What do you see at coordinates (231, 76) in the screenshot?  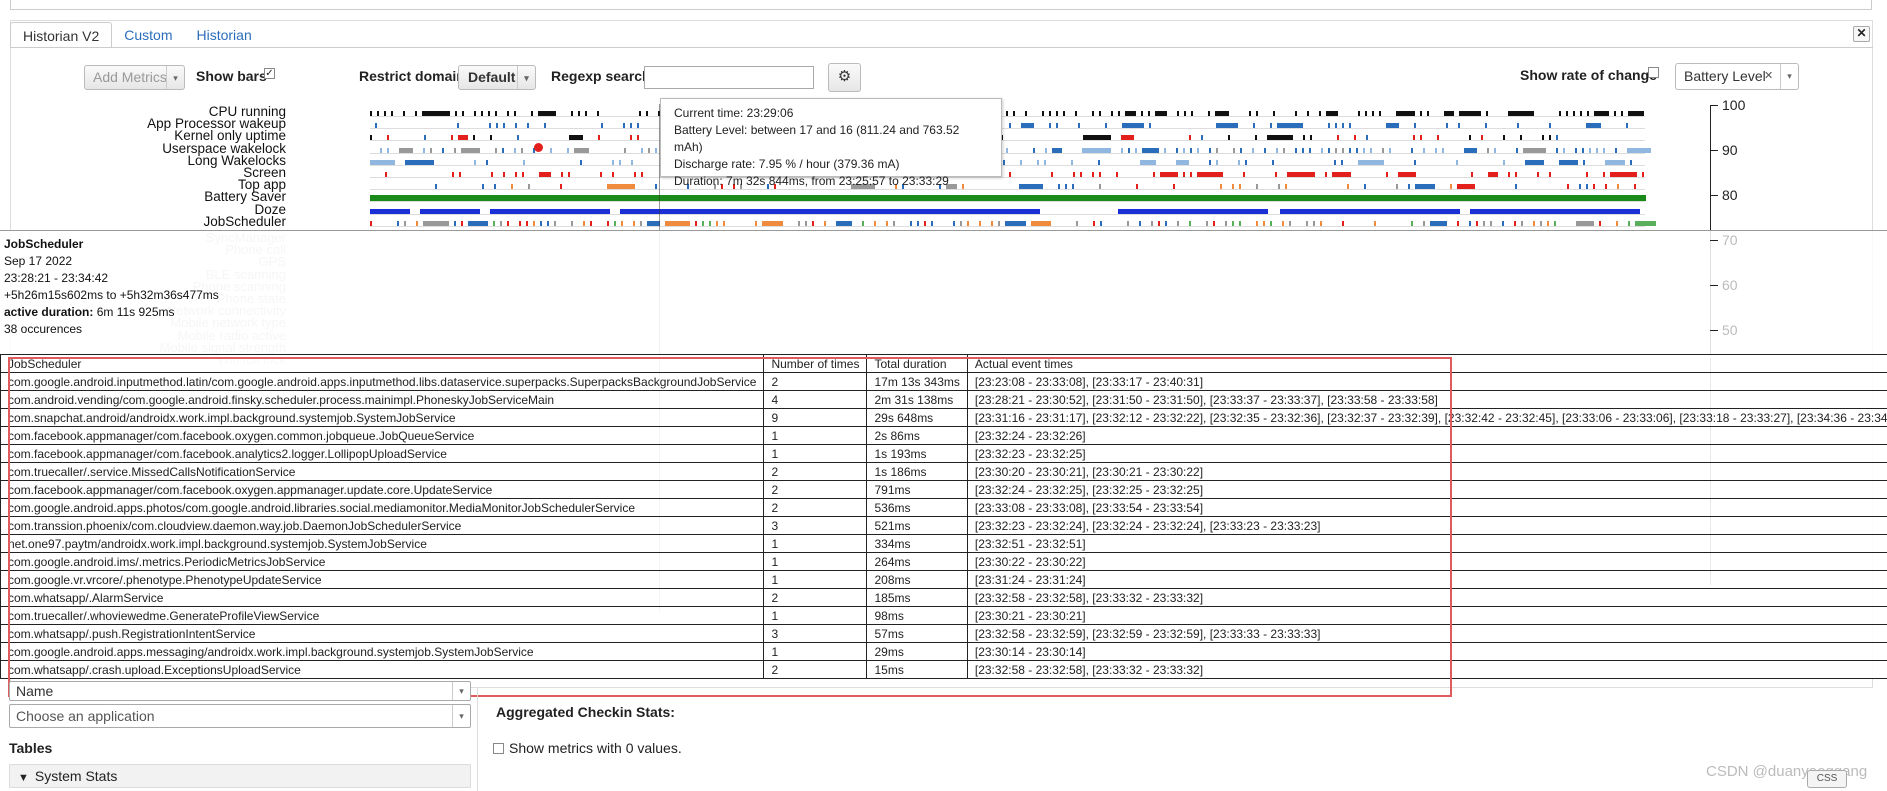 I see `show-bars-label: Show bars` at bounding box center [231, 76].